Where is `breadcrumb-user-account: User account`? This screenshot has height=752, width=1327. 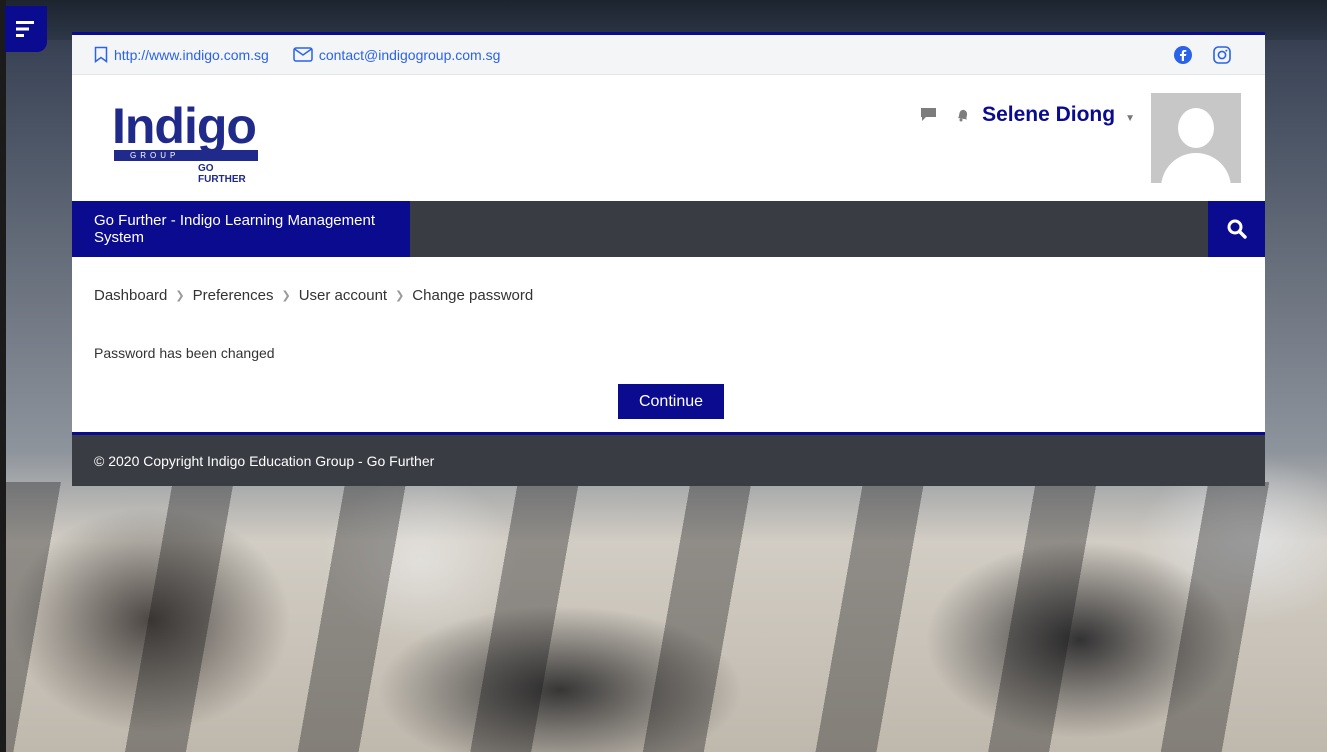 breadcrumb-user-account: User account is located at coordinates (343, 295).